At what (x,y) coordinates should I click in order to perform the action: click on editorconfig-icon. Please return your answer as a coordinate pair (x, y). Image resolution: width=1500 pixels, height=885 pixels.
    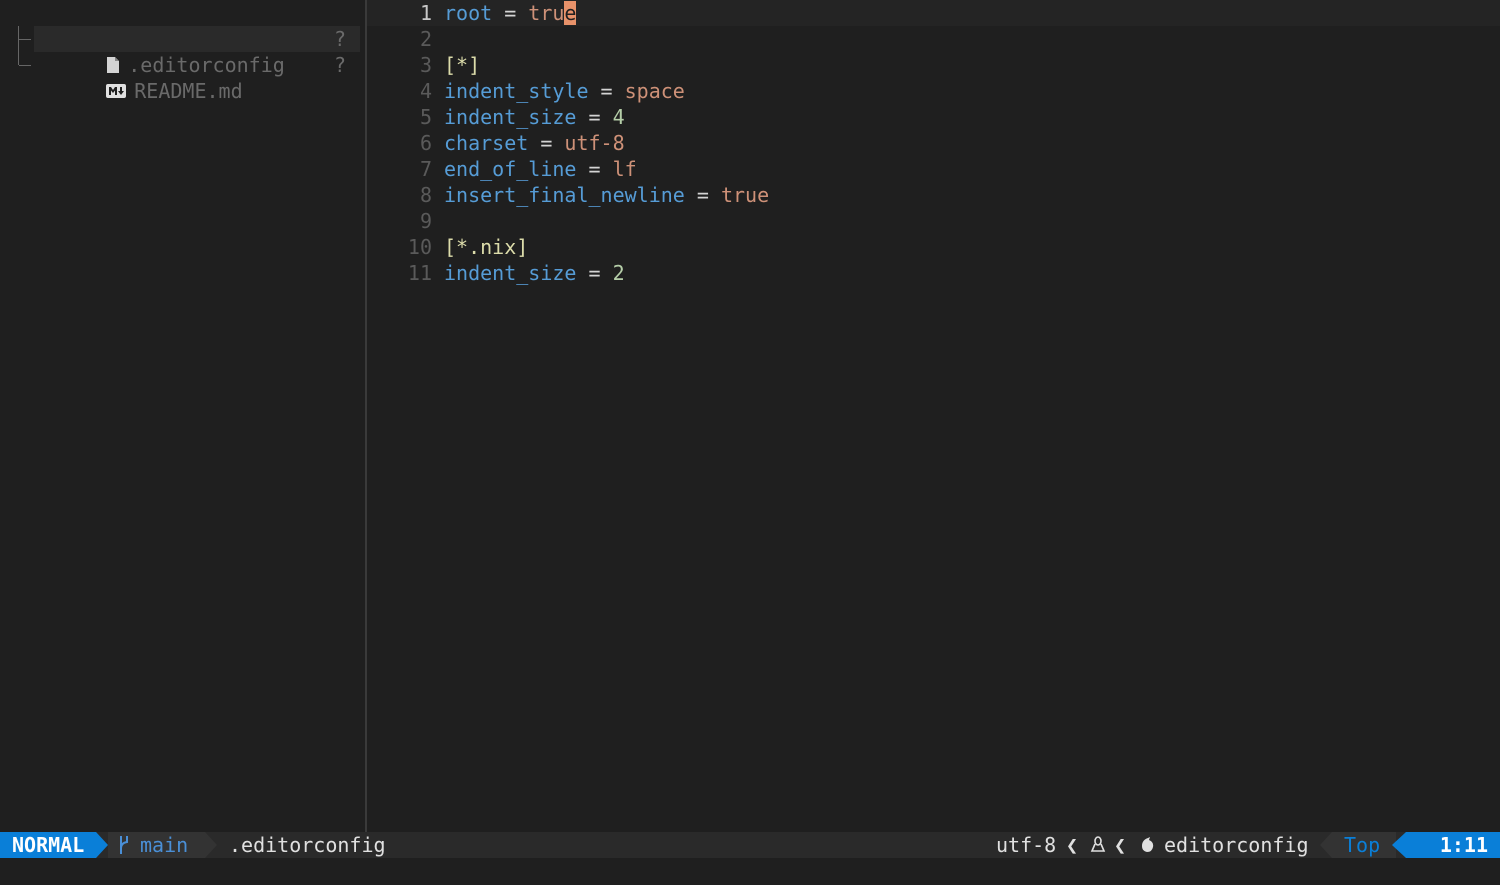
    Looking at the image, I should click on (1148, 845).